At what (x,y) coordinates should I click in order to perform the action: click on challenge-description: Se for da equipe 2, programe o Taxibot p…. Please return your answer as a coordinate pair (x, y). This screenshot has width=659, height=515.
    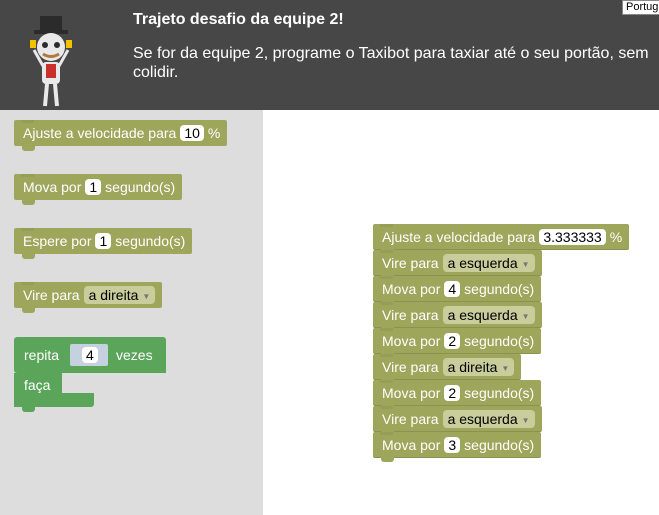
    Looking at the image, I should click on (391, 63).